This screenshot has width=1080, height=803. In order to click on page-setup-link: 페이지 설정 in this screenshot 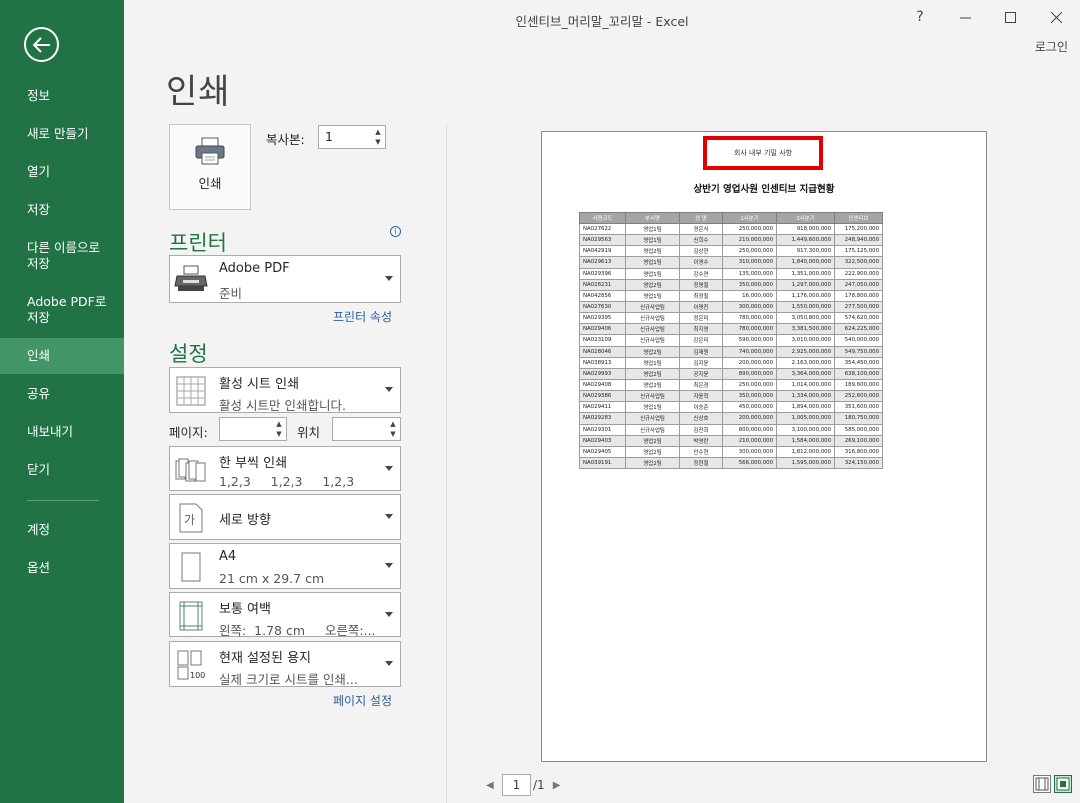, I will do `click(362, 700)`.